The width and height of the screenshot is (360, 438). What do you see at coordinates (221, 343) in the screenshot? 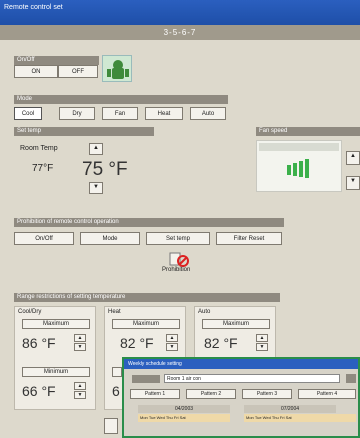
I see `auto-max-value: 82 °F` at bounding box center [221, 343].